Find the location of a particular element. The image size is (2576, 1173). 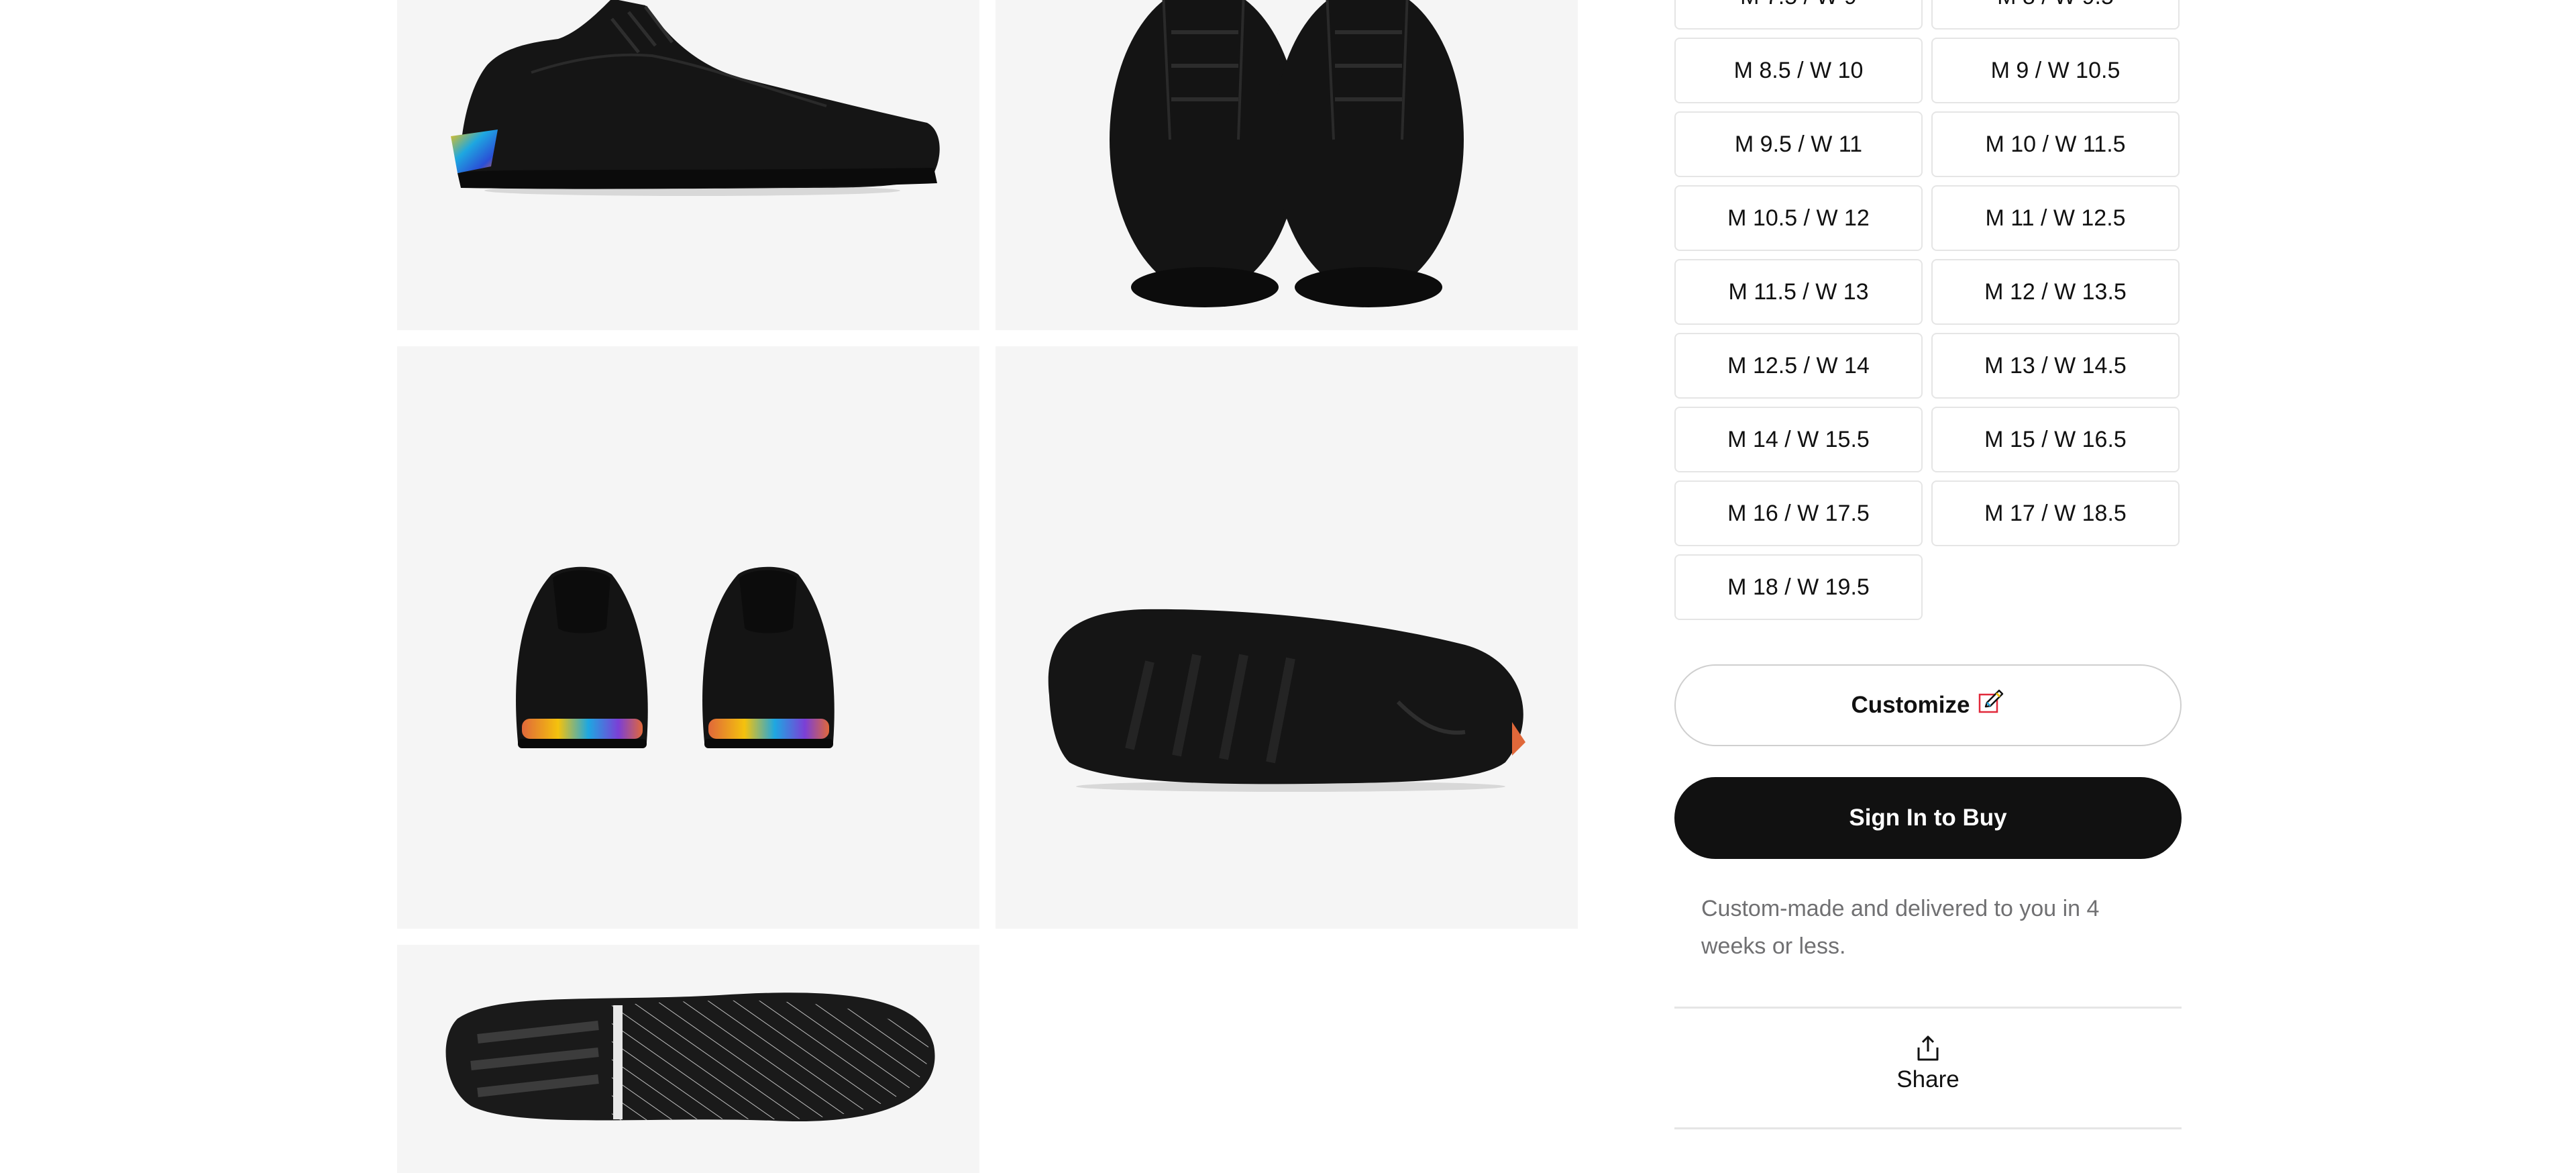

shoe-top-image is located at coordinates (1287, 165).